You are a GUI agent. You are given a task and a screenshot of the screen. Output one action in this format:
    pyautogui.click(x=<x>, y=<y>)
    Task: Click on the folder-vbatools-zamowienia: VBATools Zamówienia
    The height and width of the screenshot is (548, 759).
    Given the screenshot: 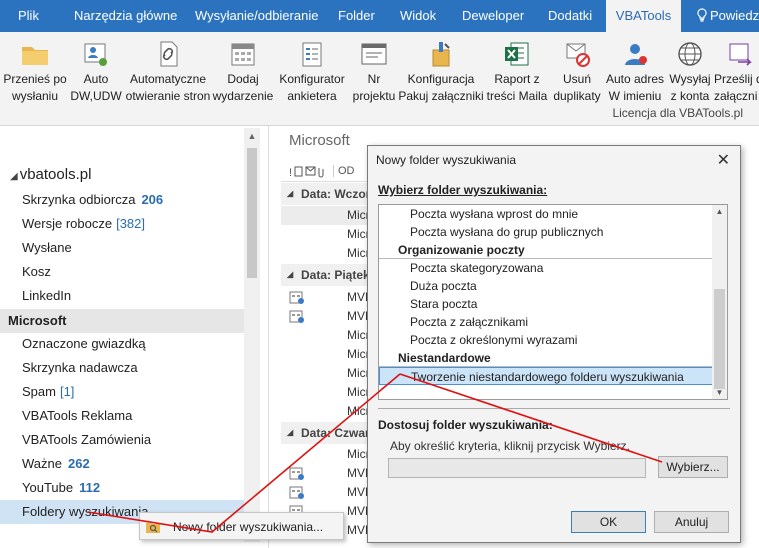 What is the action you would take?
    pyautogui.click(x=122, y=440)
    